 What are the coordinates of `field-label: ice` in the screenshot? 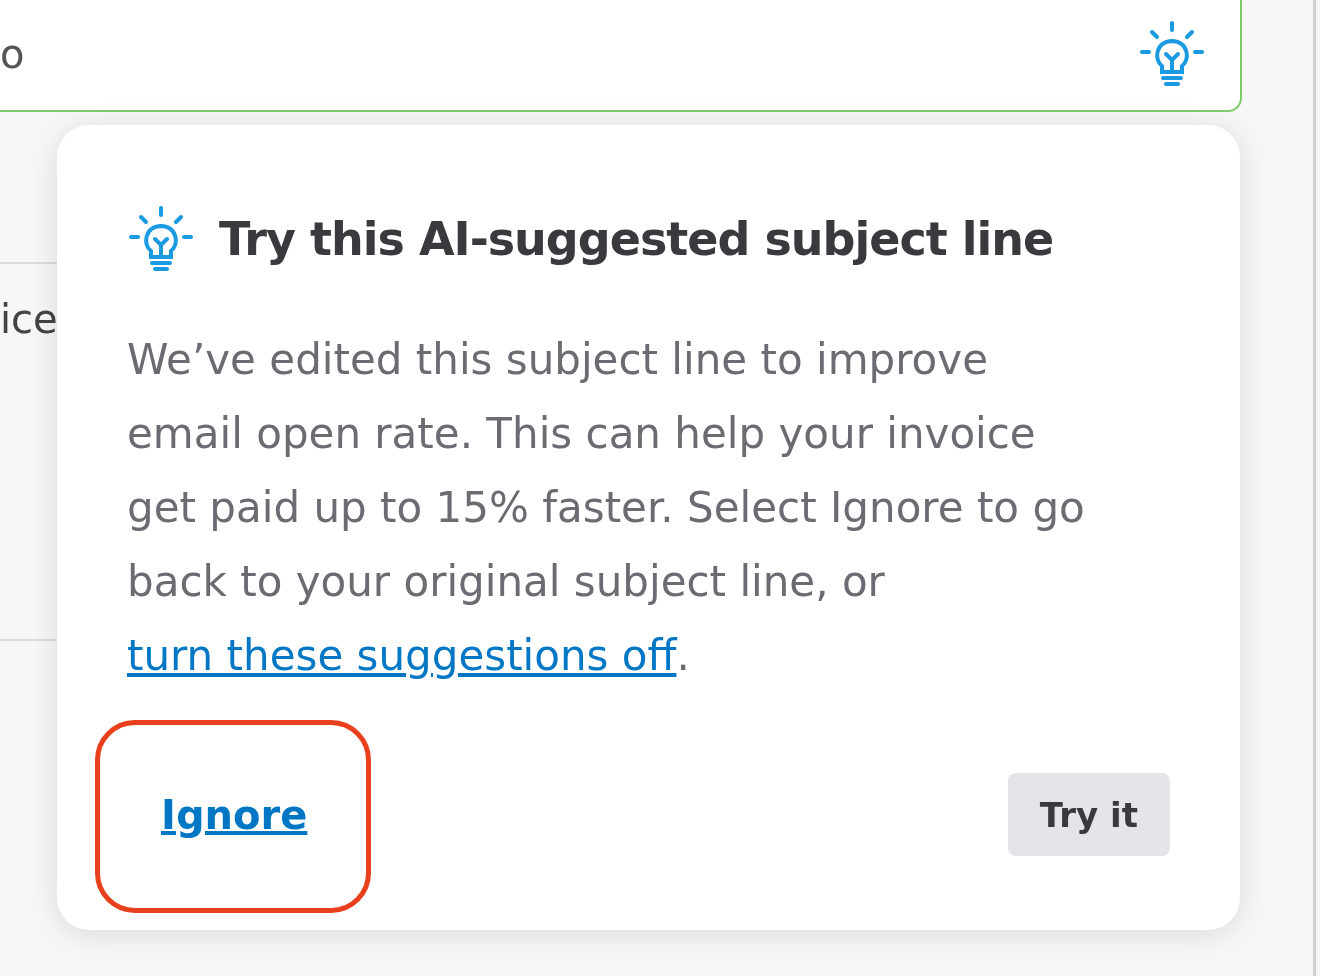 It's located at (29, 319).